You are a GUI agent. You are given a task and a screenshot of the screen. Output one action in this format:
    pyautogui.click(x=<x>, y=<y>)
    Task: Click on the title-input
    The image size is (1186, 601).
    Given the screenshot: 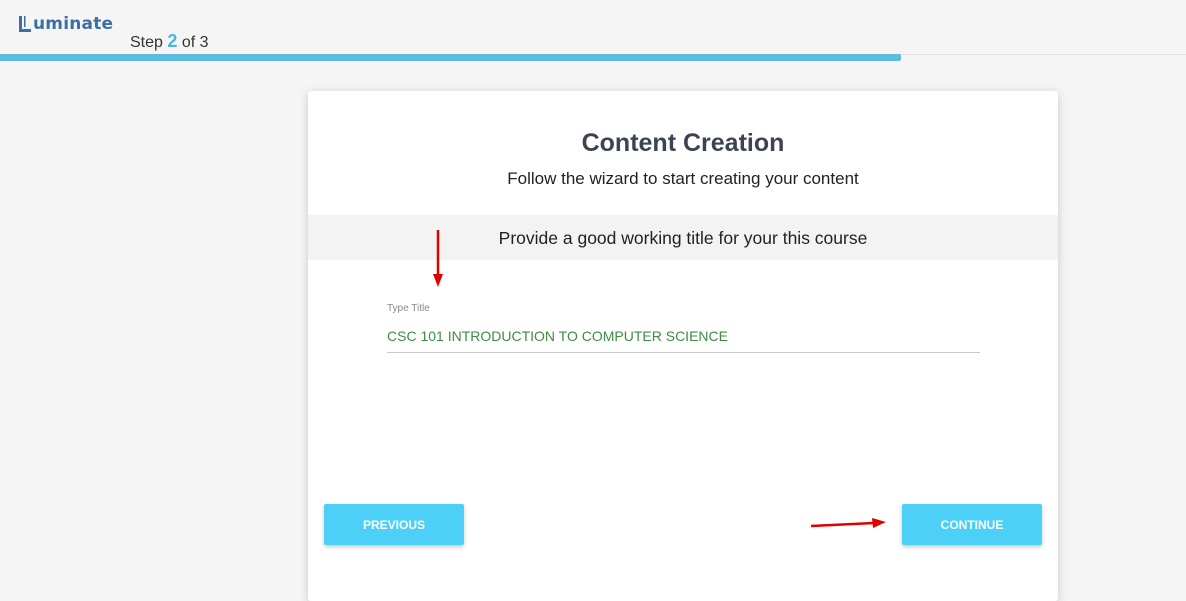 What is the action you would take?
    pyautogui.click(x=683, y=336)
    